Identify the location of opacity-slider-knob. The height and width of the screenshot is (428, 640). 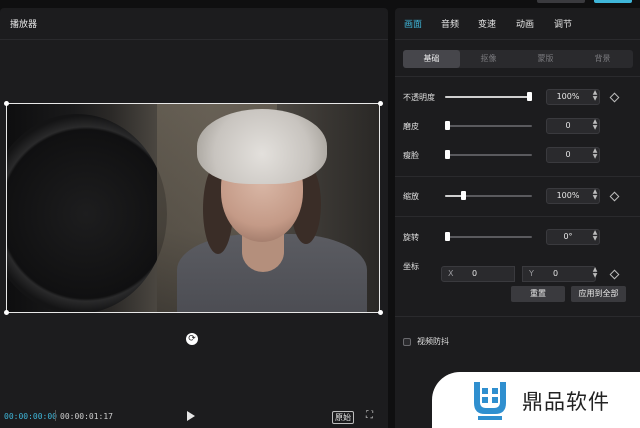
(529, 96).